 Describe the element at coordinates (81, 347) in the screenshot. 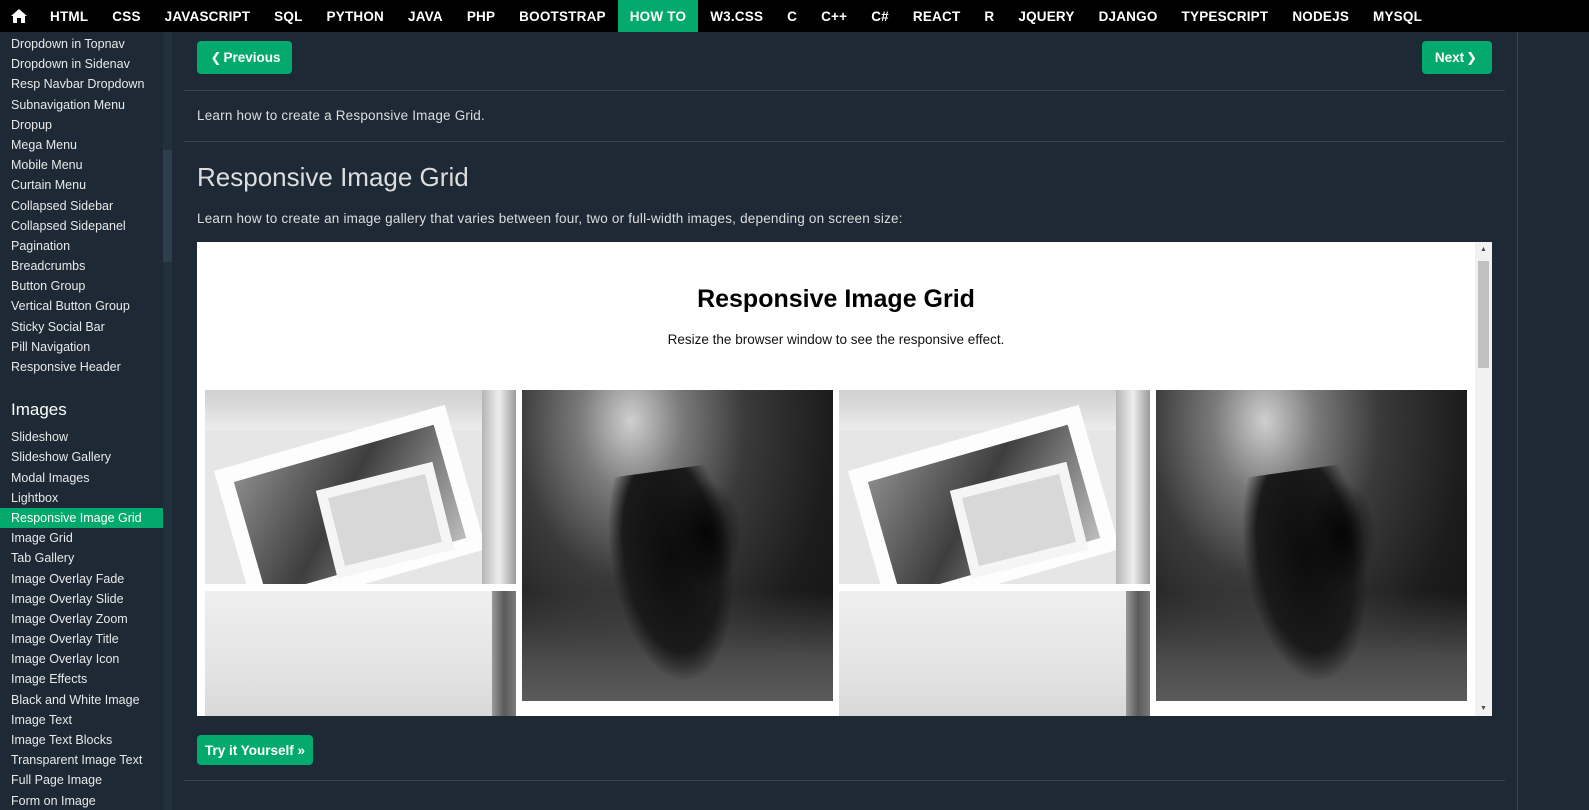

I see `sidebar-item-pill-navigation: Pill Navigation` at that location.